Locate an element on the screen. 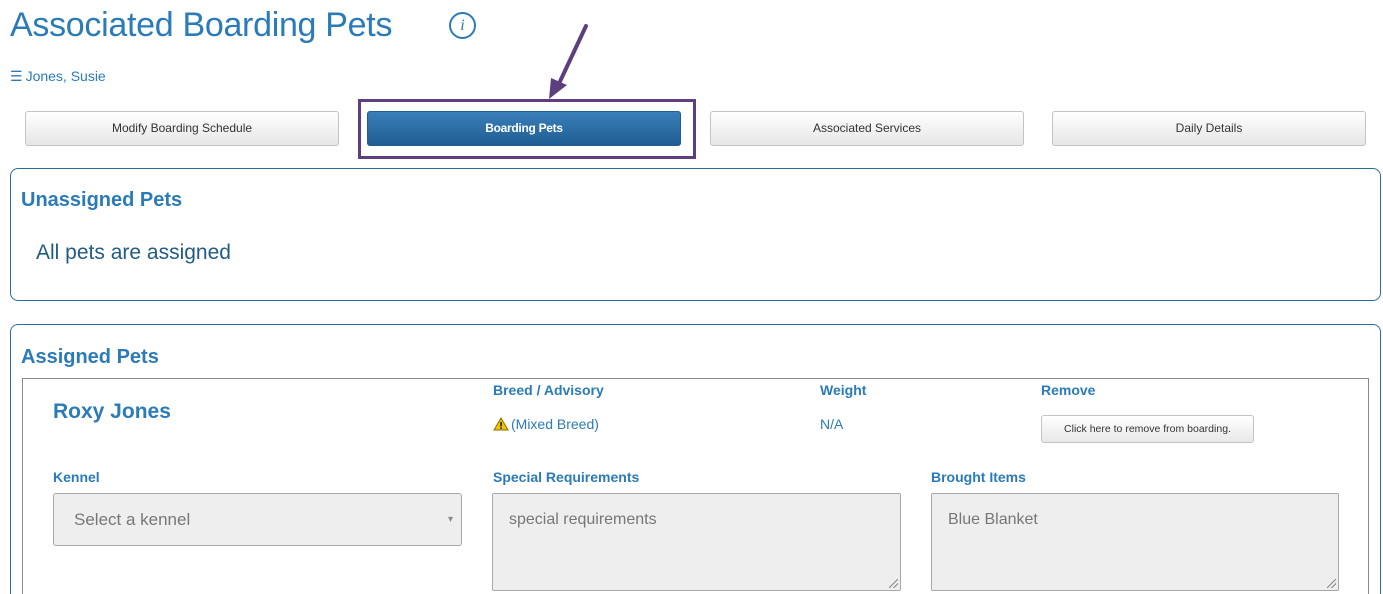  kennel-select-placeholder: Select a kennel is located at coordinates (132, 519).